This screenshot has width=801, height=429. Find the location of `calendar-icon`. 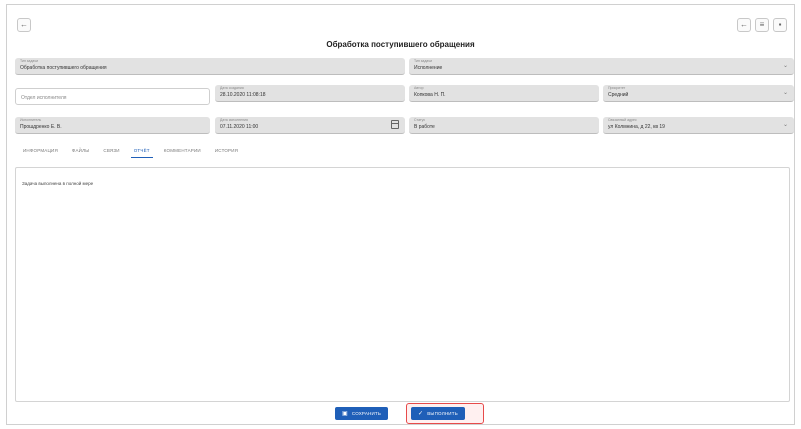

calendar-icon is located at coordinates (395, 124).